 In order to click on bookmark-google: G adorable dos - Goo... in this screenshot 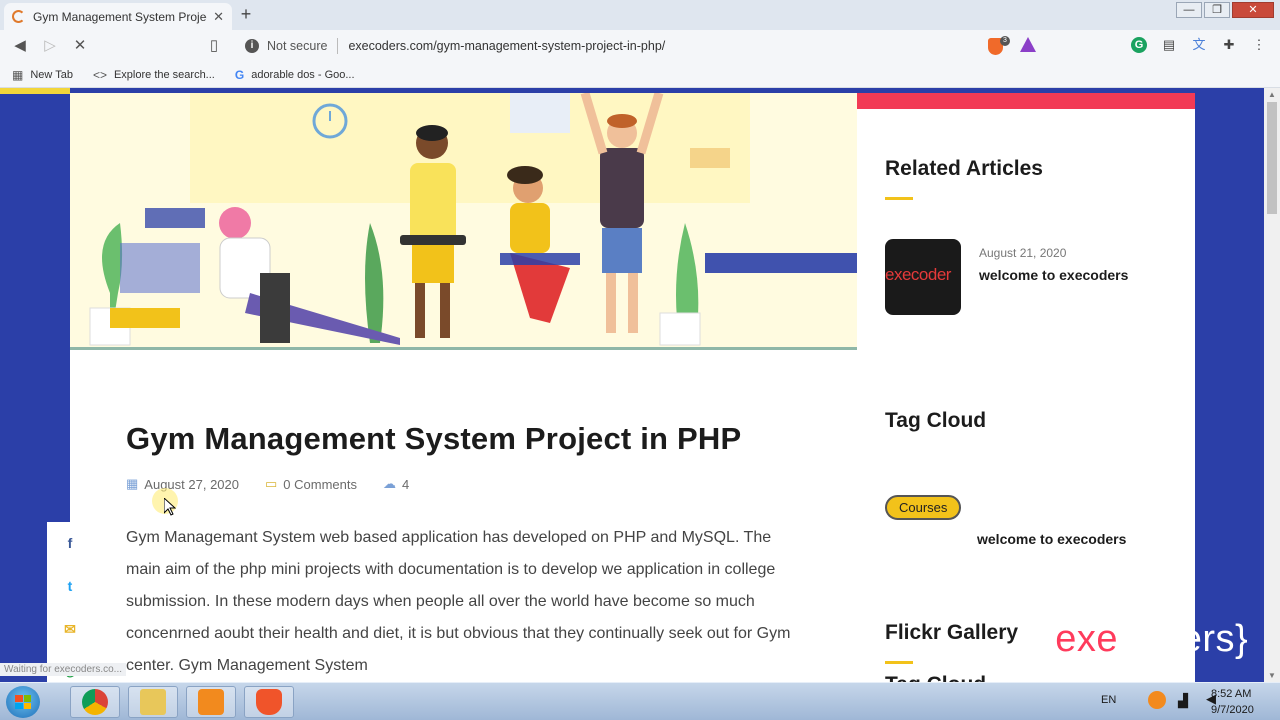, I will do `click(295, 75)`.